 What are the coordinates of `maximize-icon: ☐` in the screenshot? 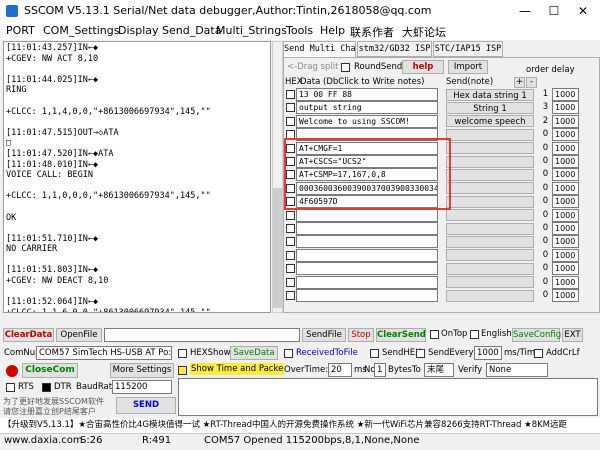 It's located at (554, 11).